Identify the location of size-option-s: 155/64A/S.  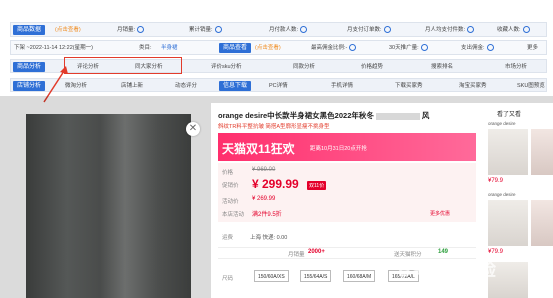
(316, 276).